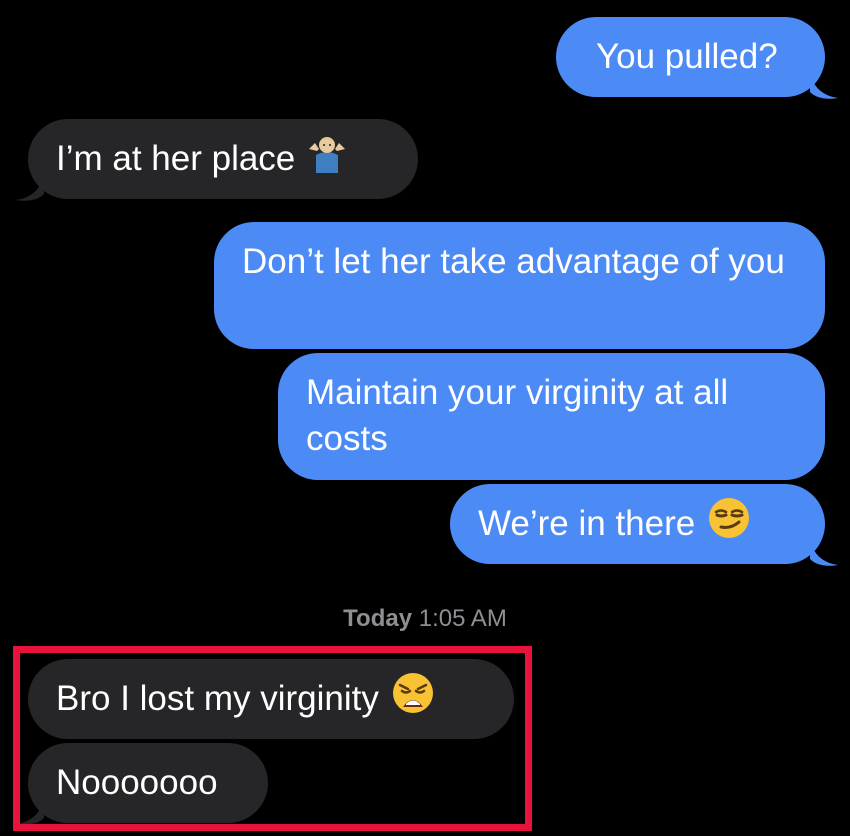 This screenshot has width=850, height=836. I want to click on message-text: Don’t let her take advantage of you, so click(513, 261).